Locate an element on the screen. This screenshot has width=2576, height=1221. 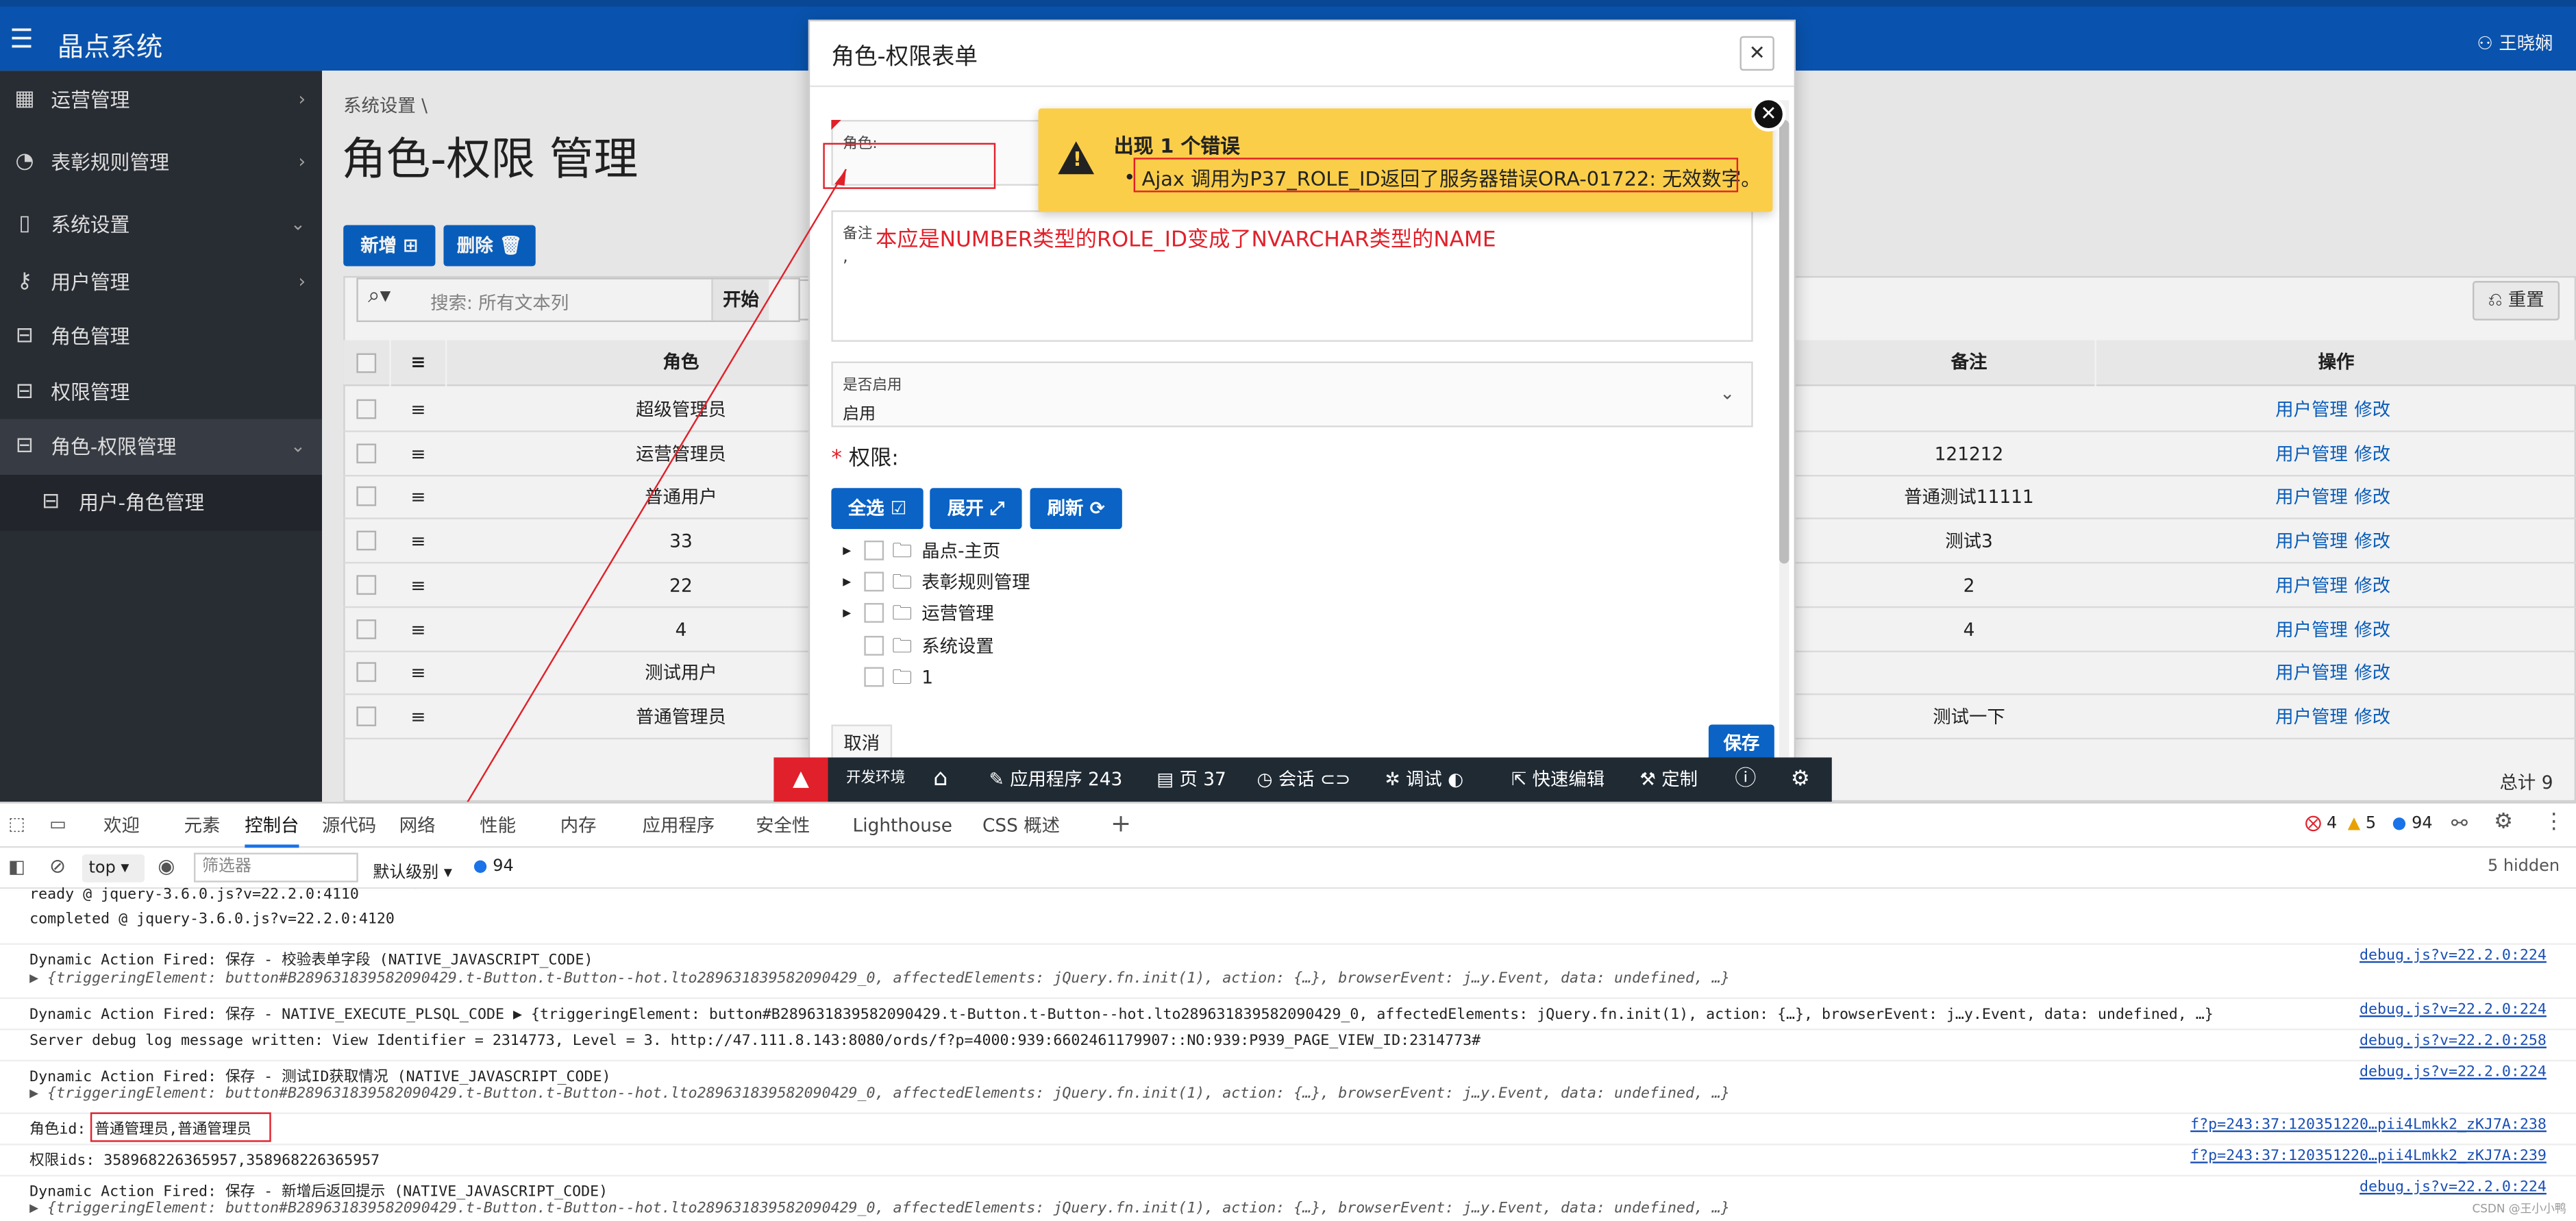
console-issues-count: ● 94 is located at coordinates (493, 867).